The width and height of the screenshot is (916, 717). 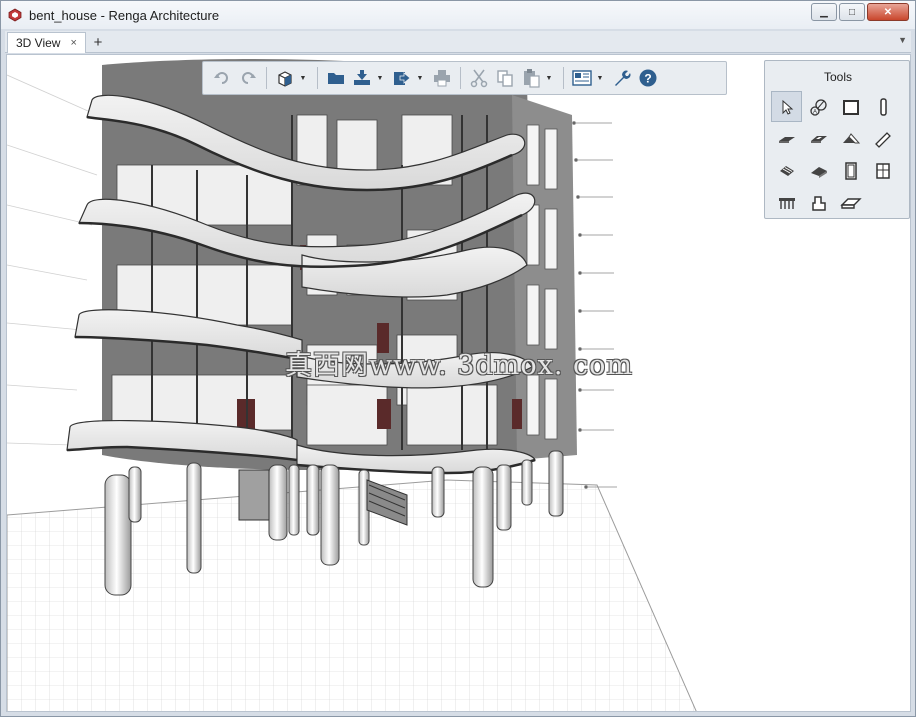 I want to click on copy-button, so click(x=505, y=78).